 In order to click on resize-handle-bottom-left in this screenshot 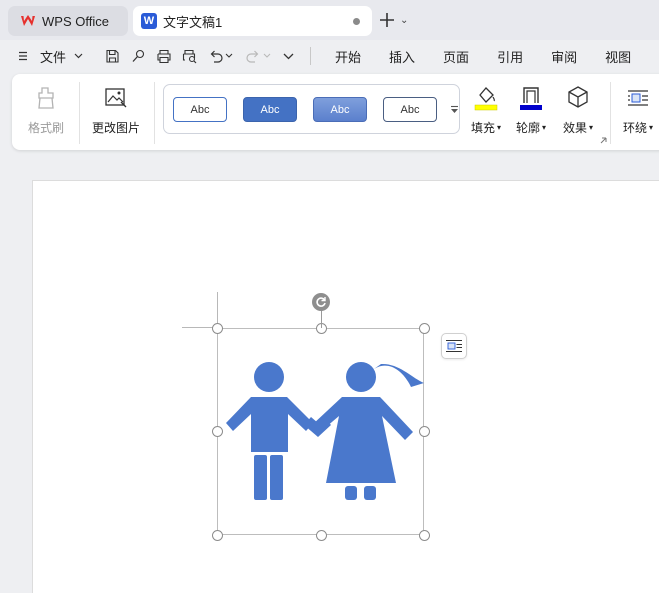, I will do `click(217, 535)`.